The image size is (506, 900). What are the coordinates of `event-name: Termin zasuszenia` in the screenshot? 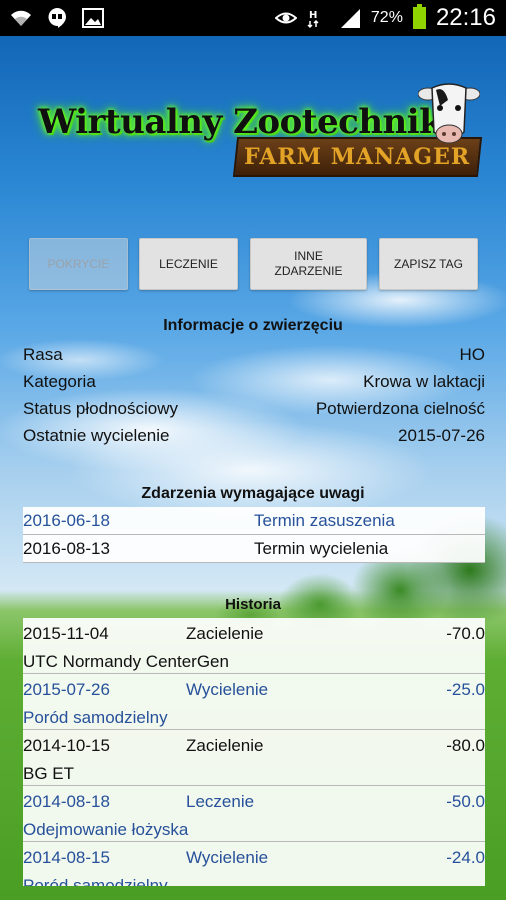 It's located at (324, 520).